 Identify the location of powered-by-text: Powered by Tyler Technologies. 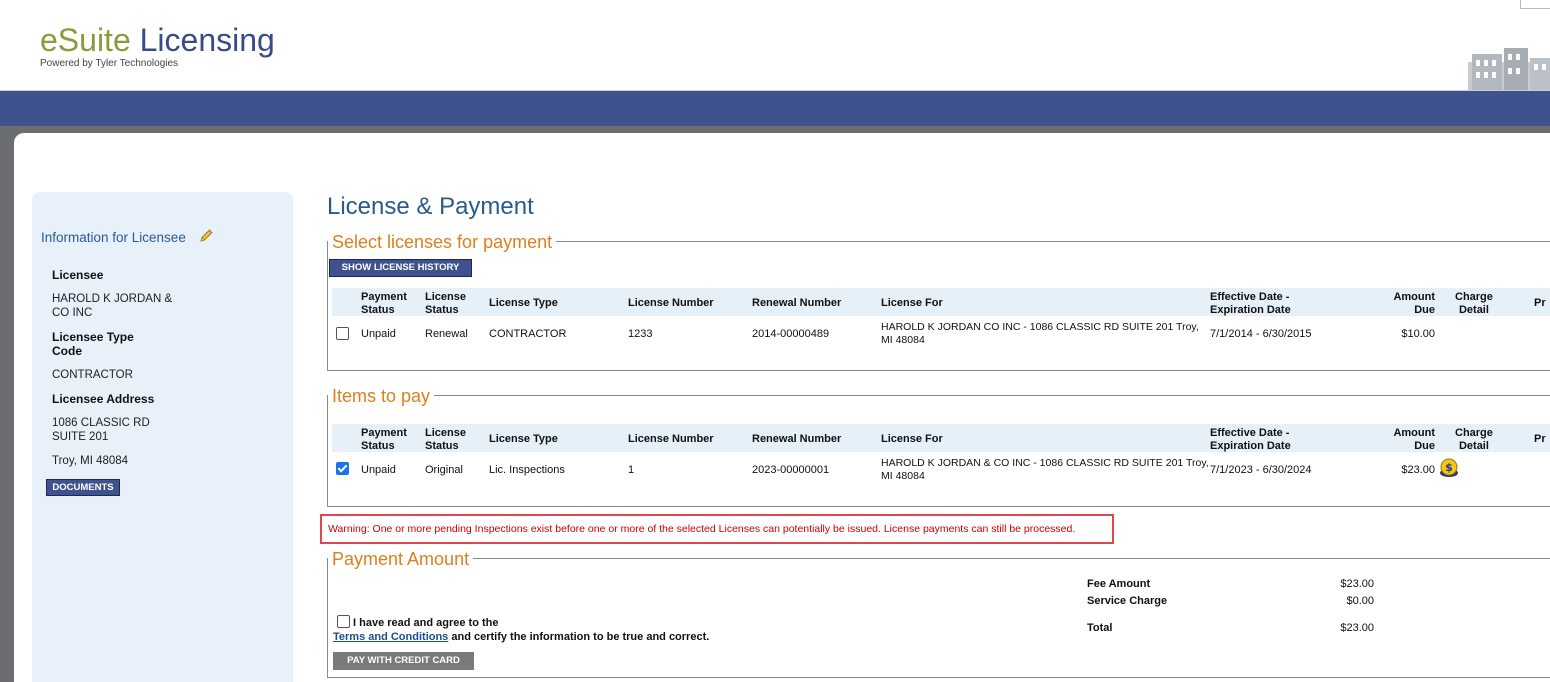
(109, 63).